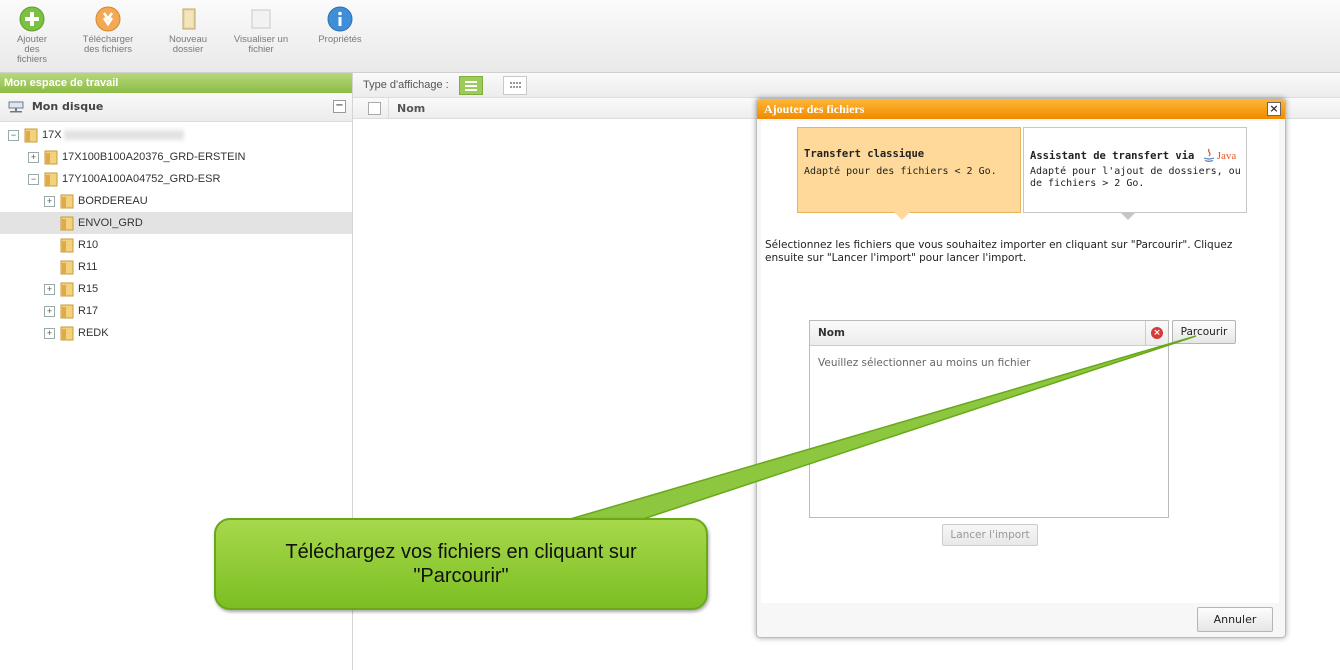 This screenshot has width=1340, height=670. I want to click on select-all-checkbox, so click(374, 108).